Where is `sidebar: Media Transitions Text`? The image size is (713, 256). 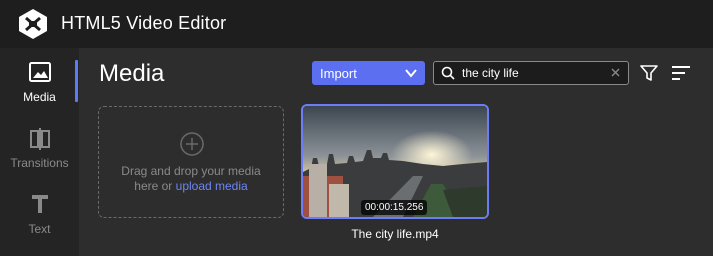 sidebar: Media Transitions Text is located at coordinates (39, 152).